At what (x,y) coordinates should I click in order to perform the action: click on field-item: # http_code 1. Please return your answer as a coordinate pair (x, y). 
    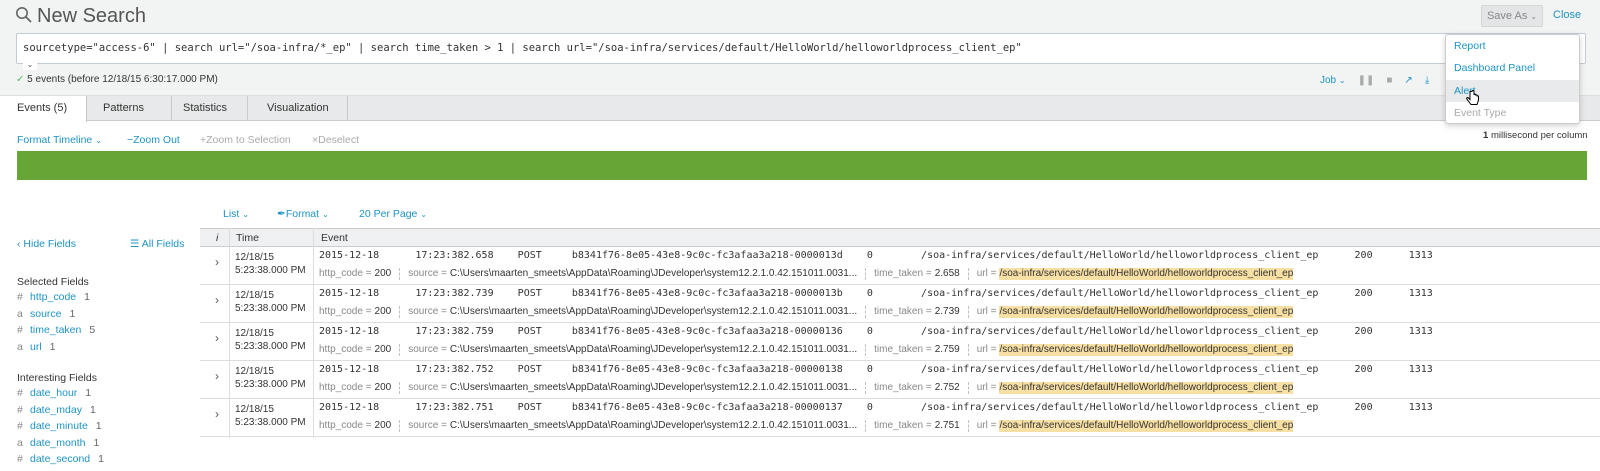
    Looking at the image, I should click on (53, 297).